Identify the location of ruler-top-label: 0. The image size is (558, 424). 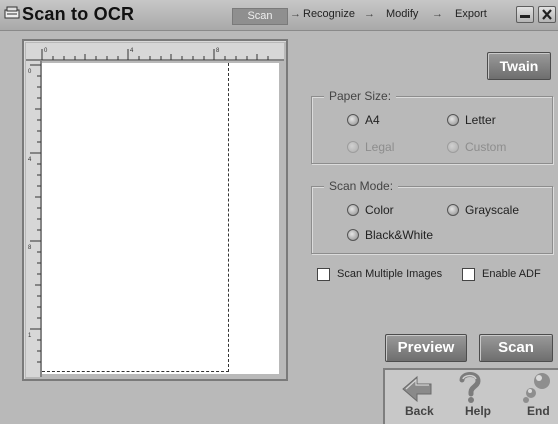
(46, 51).